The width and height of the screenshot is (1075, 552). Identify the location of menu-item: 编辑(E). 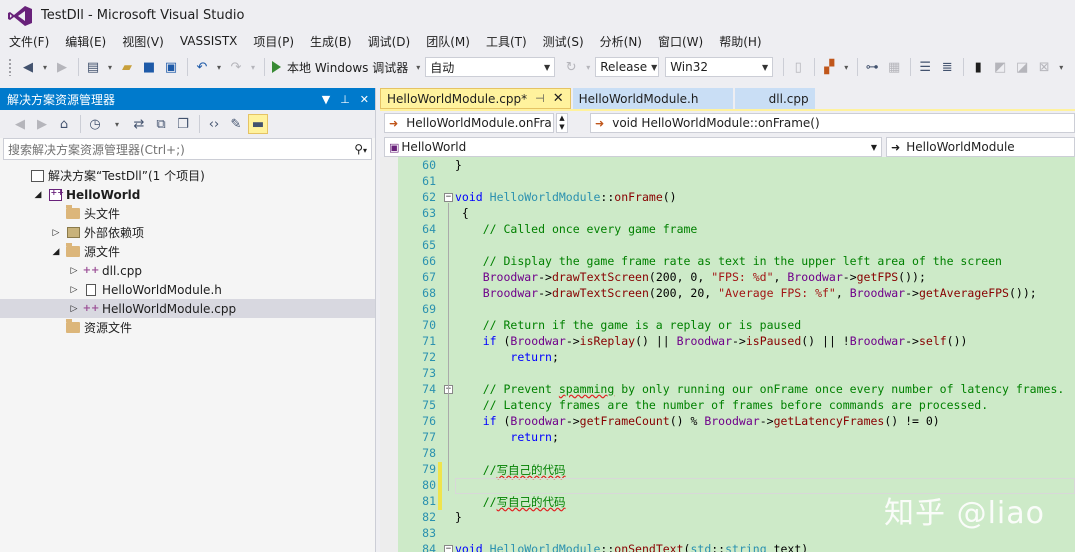
(85, 41).